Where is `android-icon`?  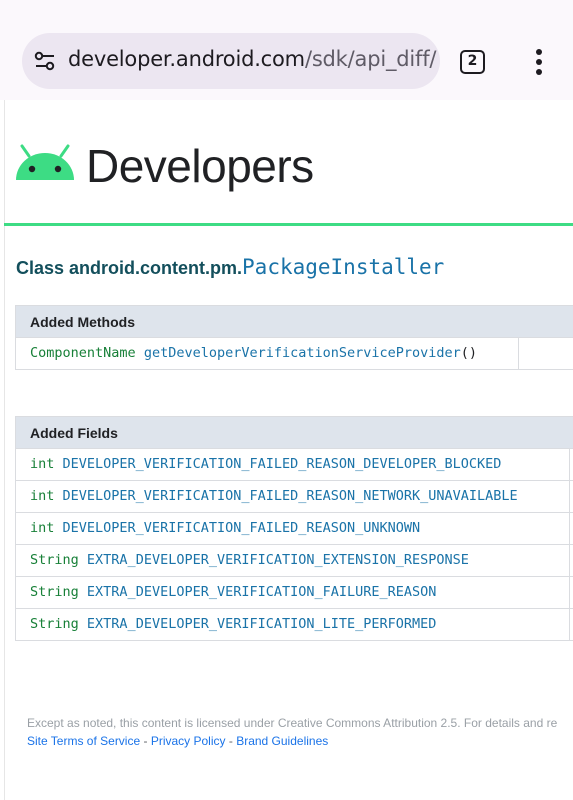 android-icon is located at coordinates (45, 163).